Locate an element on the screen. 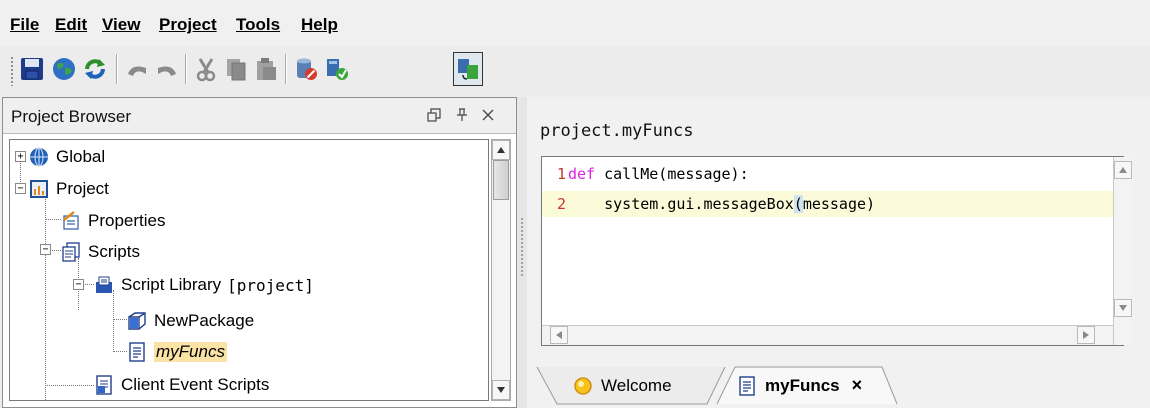 The image size is (1150, 408). toolbar is located at coordinates (575, 70).